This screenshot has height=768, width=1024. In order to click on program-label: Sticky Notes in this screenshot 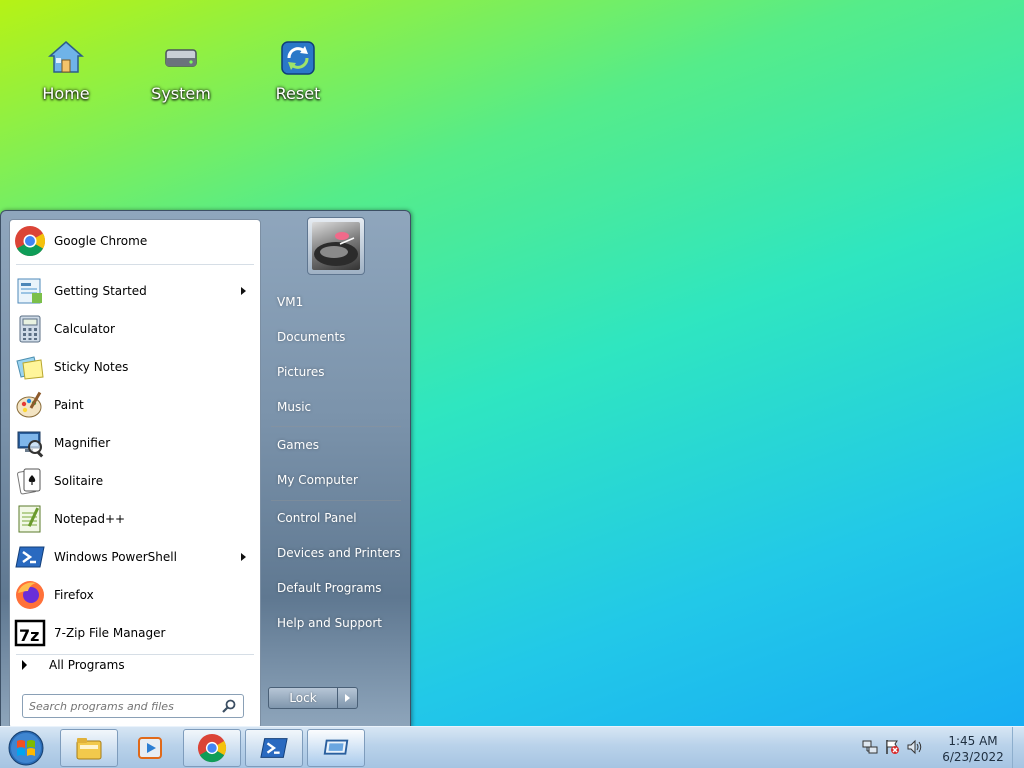, I will do `click(91, 367)`.